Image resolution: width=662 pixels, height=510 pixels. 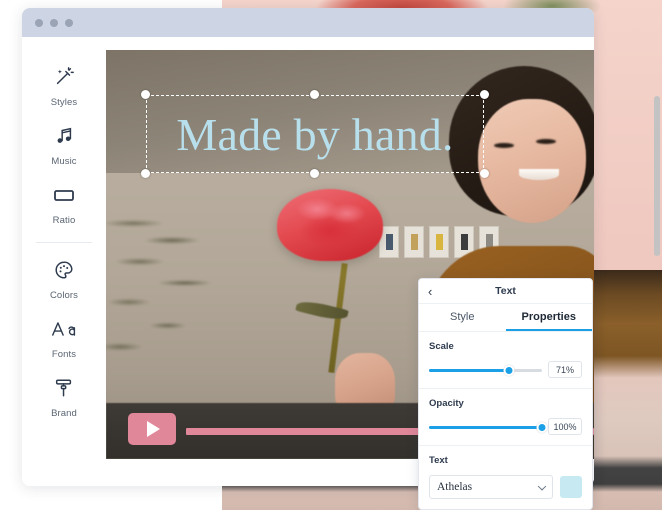 I want to click on resize-handle-top-center, so click(x=314, y=94).